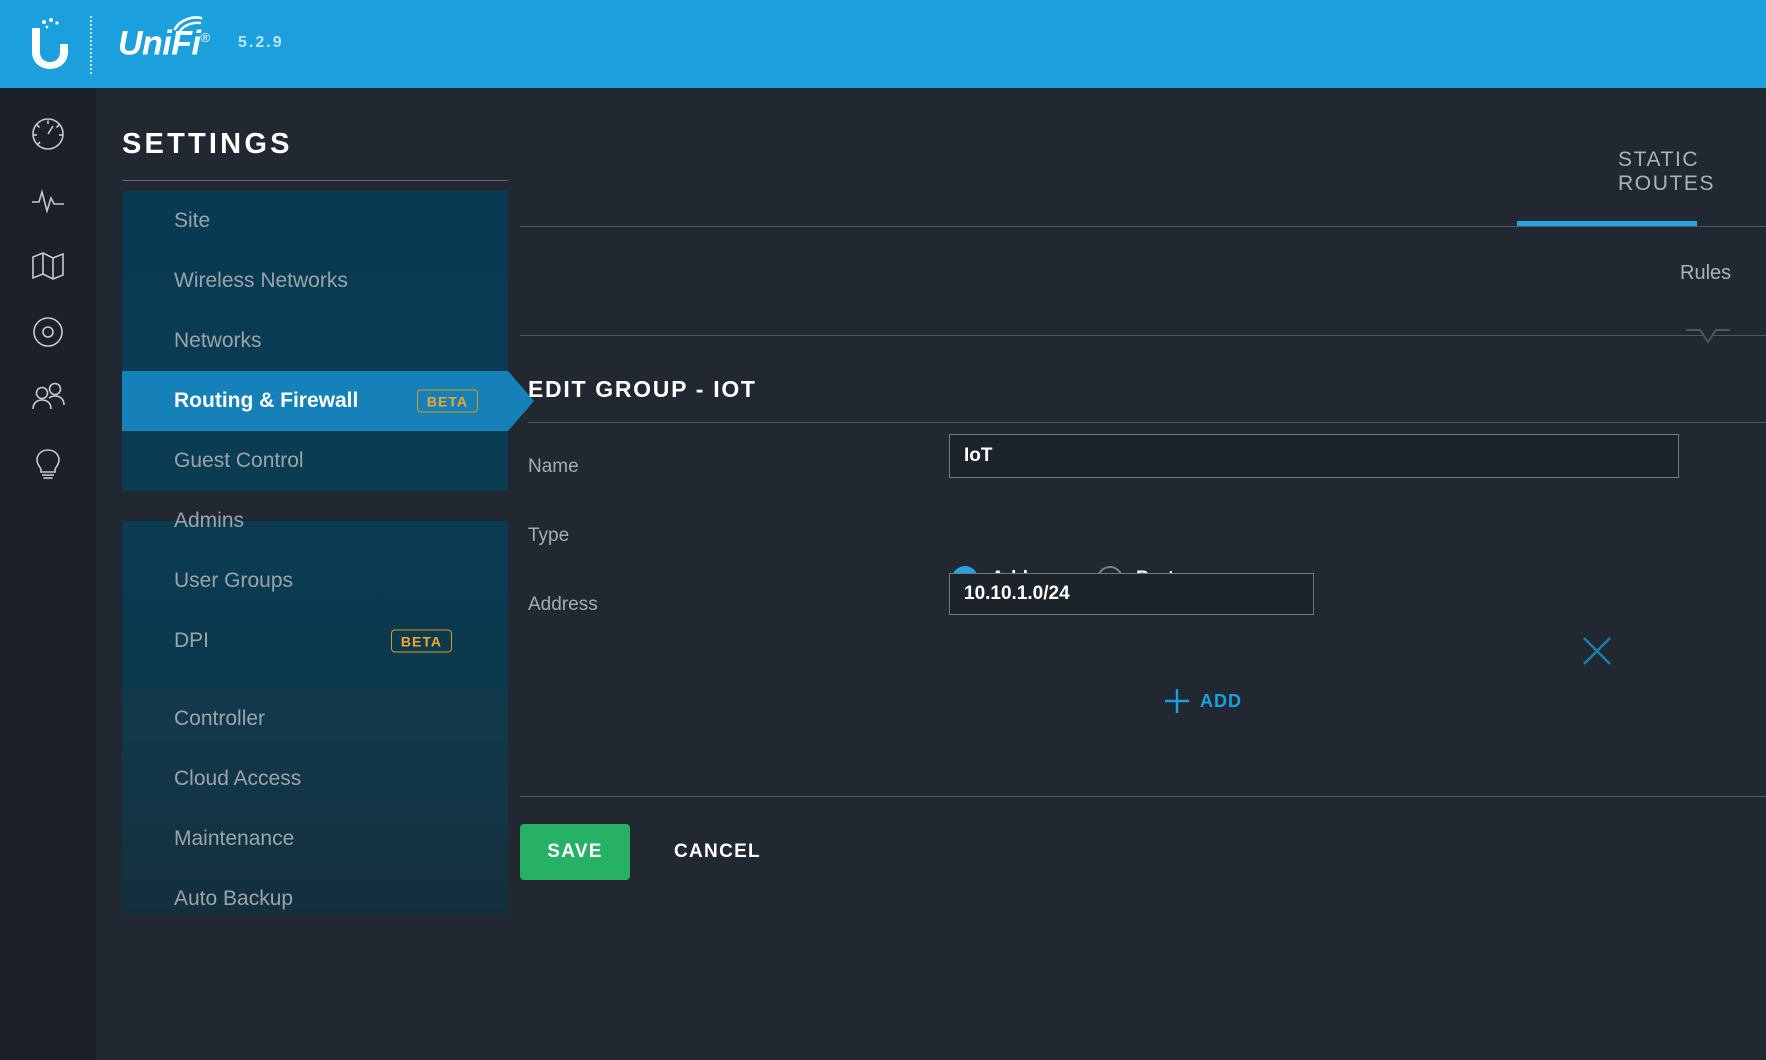 This screenshot has height=1060, width=1766. I want to click on name-field-label: Name, so click(553, 466).